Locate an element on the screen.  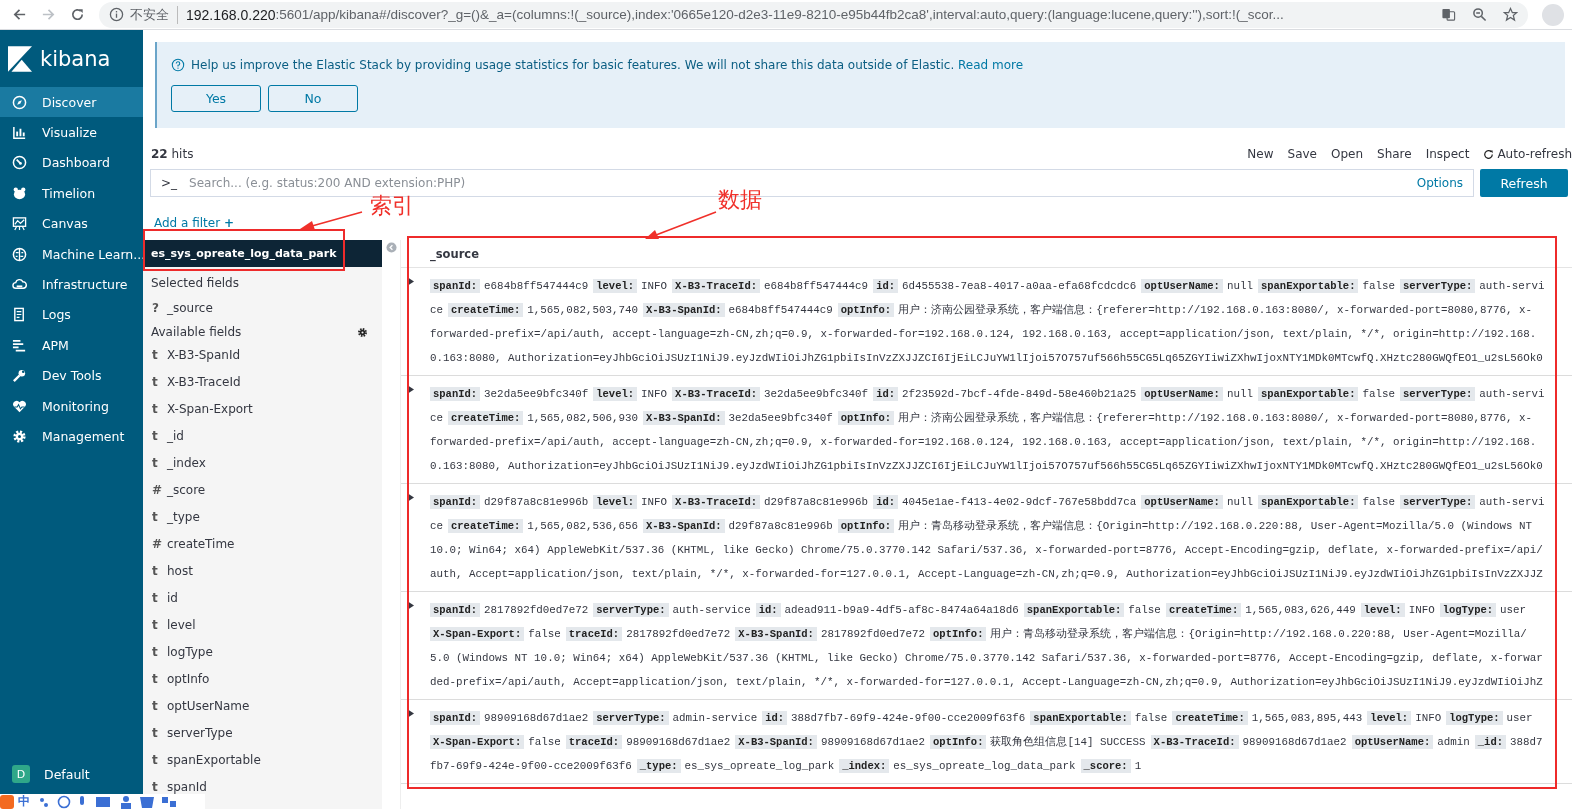
gear-icon is located at coordinates (362, 332).